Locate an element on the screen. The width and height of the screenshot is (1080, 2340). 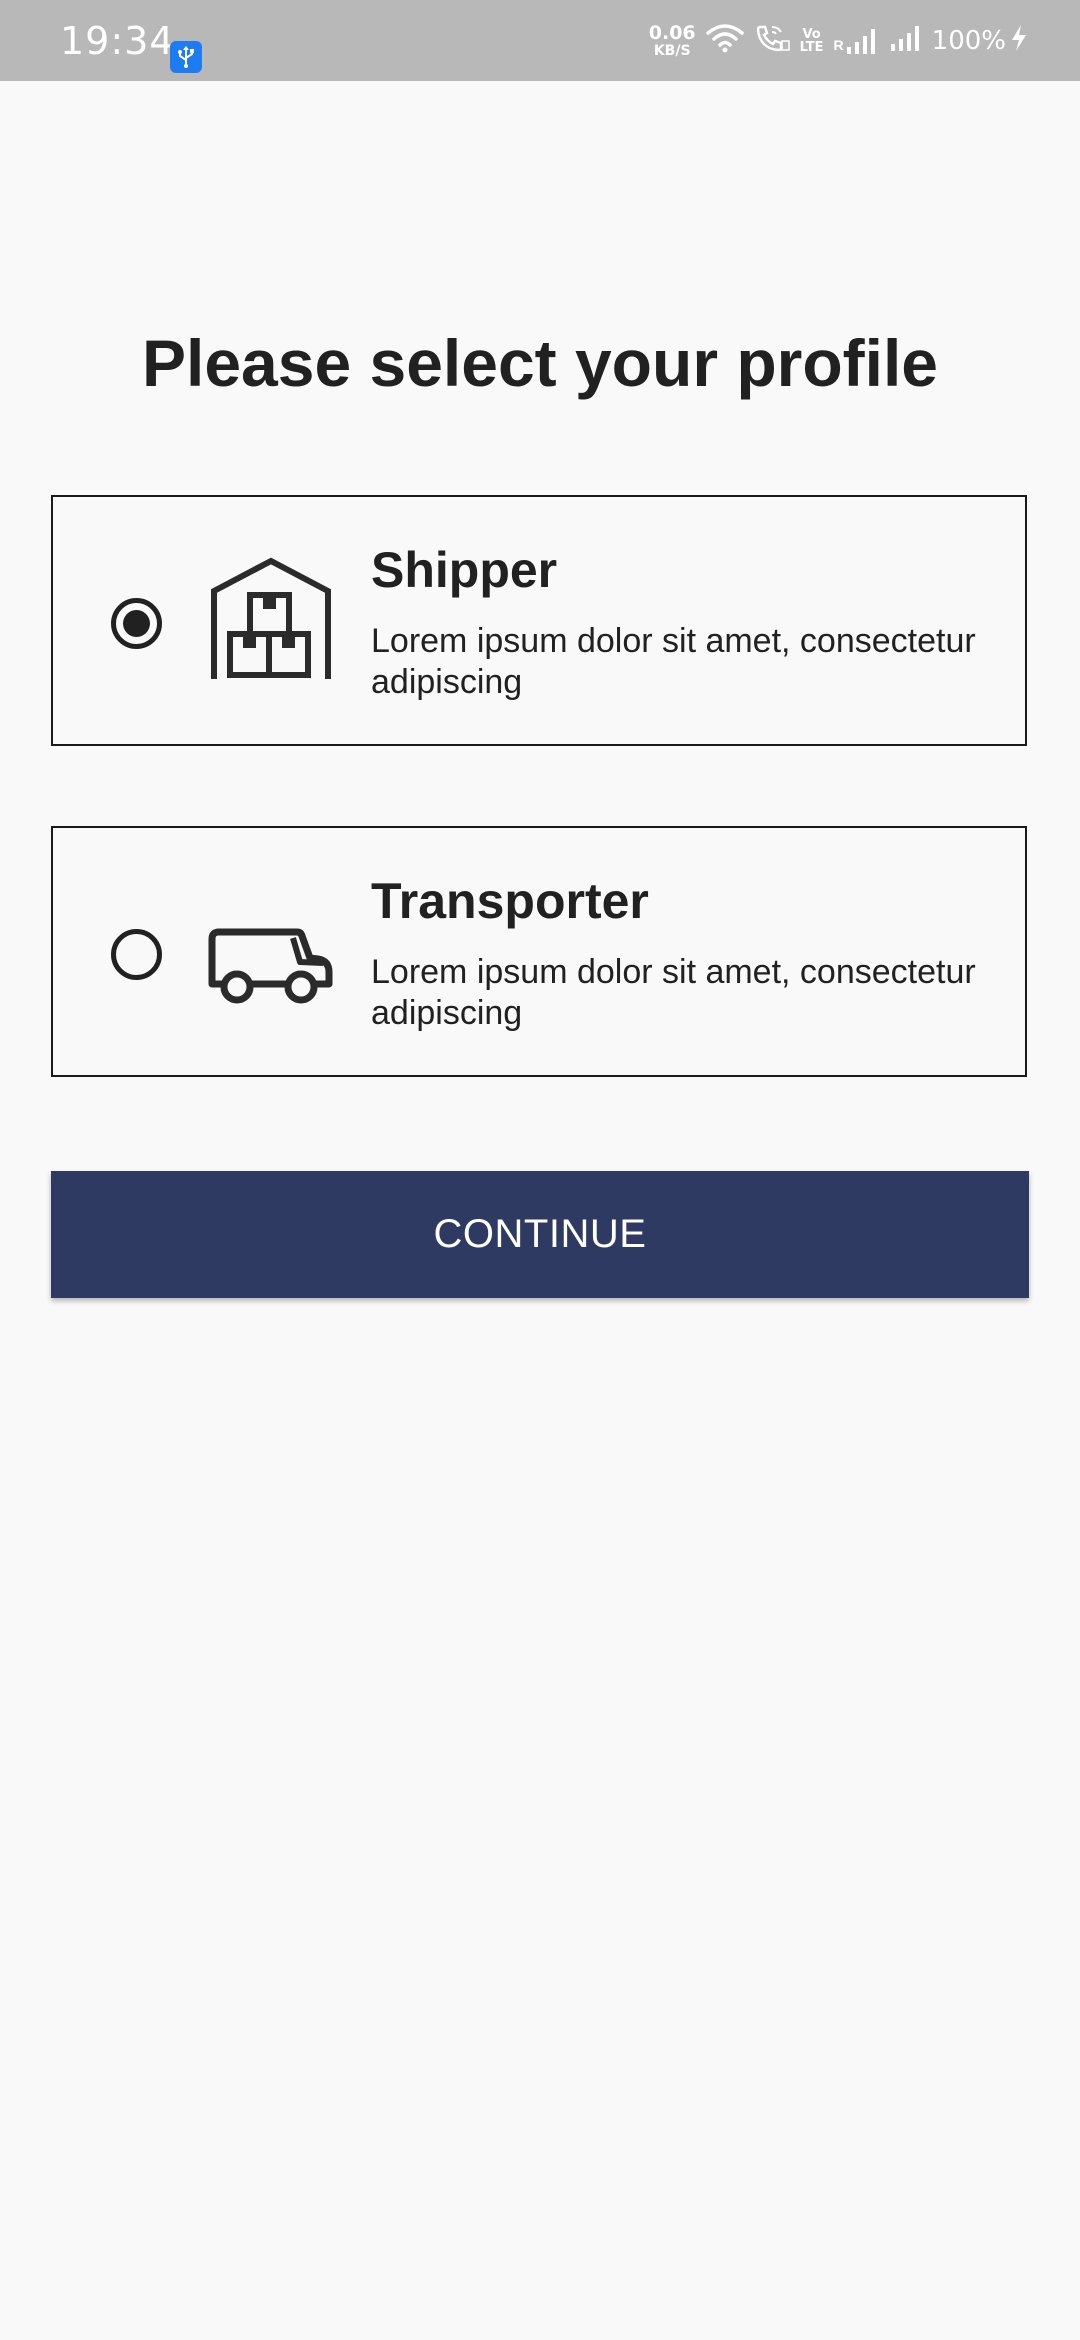
charging-icon is located at coordinates (1019, 40).